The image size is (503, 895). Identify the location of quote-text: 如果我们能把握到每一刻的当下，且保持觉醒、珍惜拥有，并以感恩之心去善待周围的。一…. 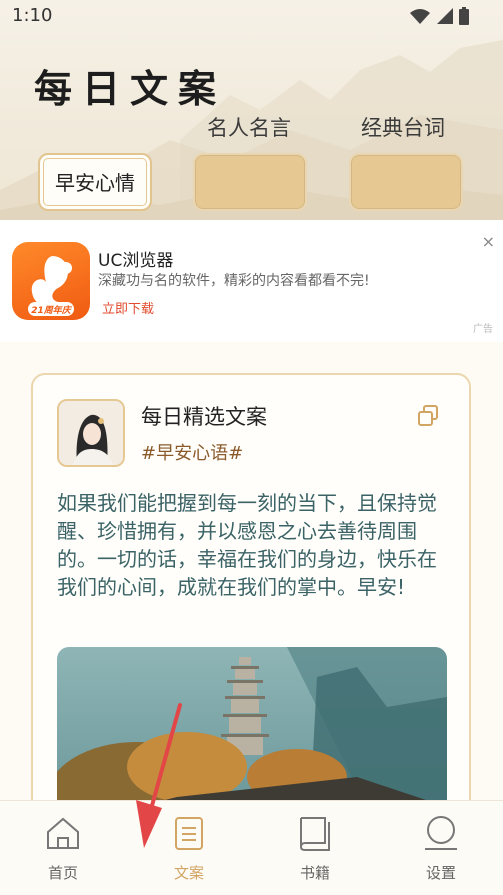
(247, 545).